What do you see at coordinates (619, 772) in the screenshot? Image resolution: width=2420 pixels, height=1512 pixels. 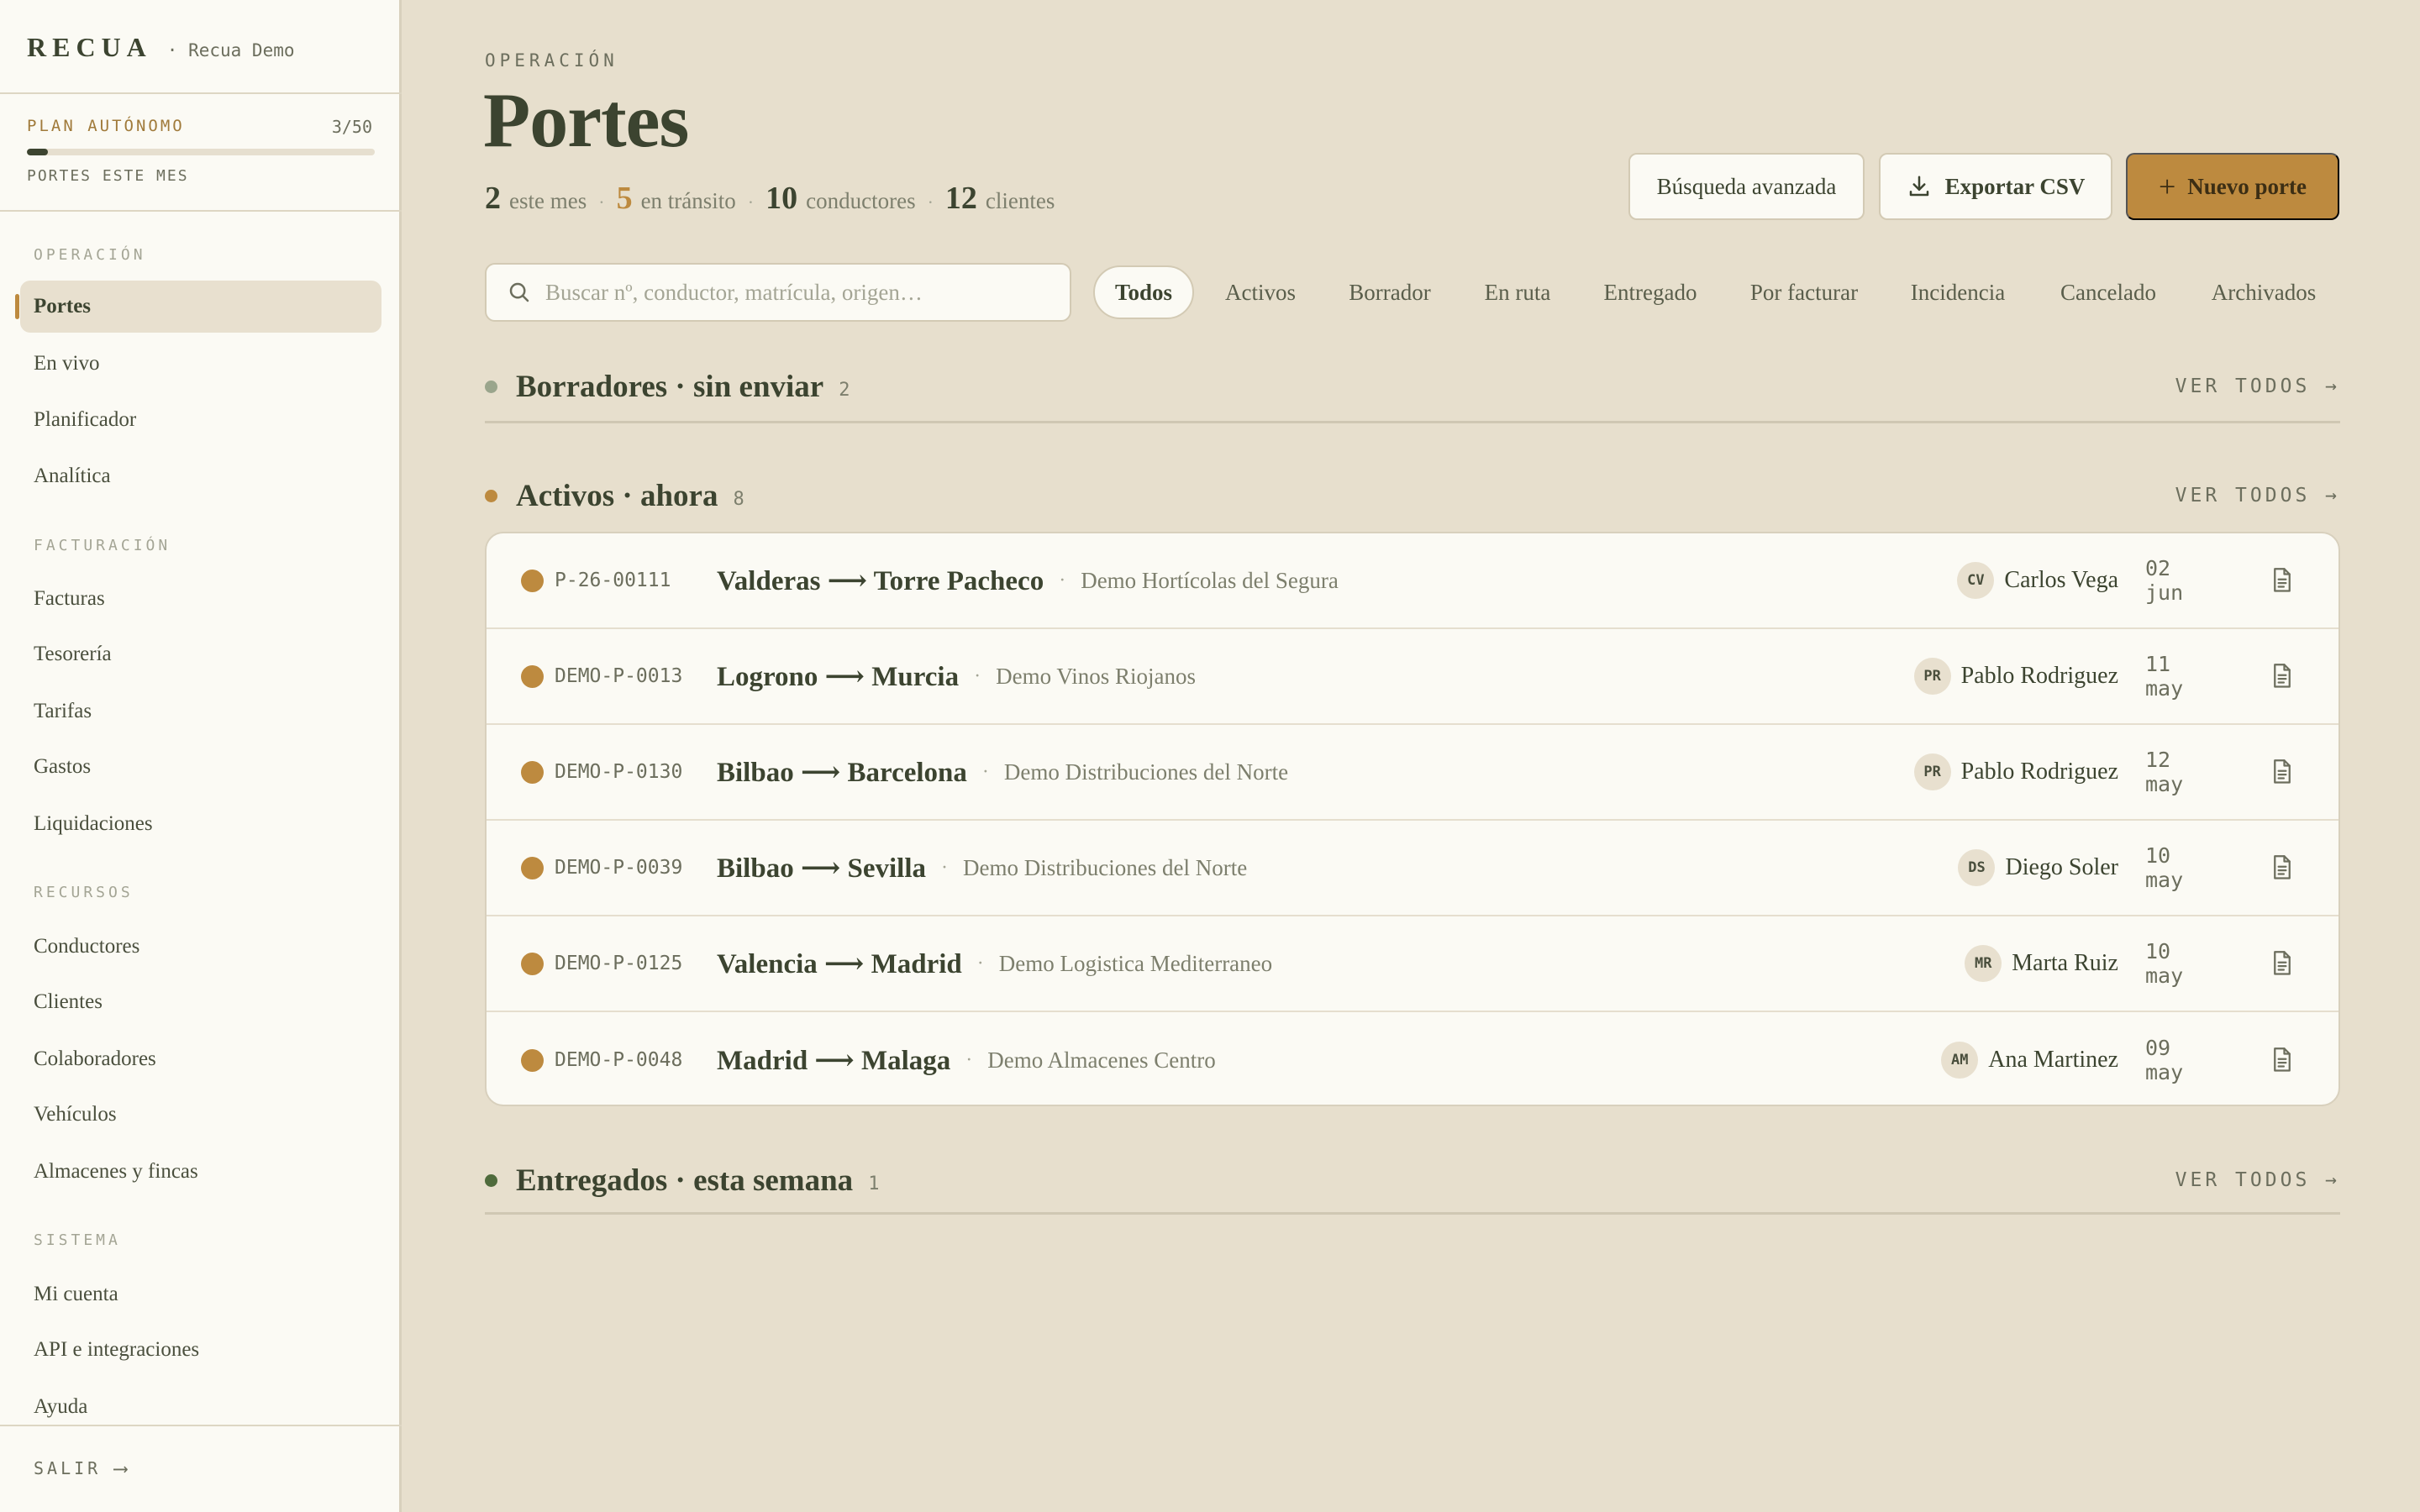 I see `shipment-code: DEMO-P-0130` at bounding box center [619, 772].